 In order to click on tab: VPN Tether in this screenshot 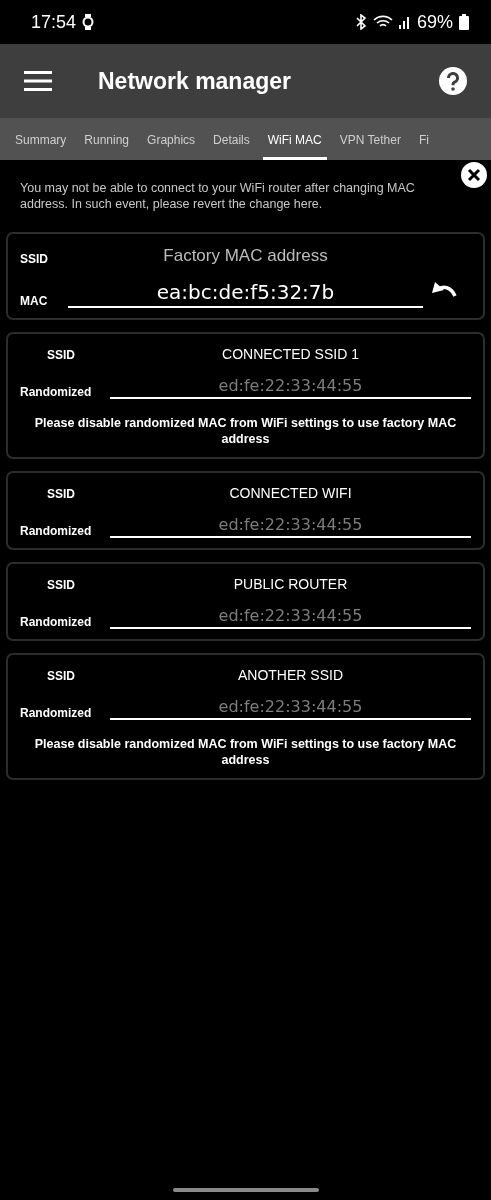, I will do `click(370, 139)`.